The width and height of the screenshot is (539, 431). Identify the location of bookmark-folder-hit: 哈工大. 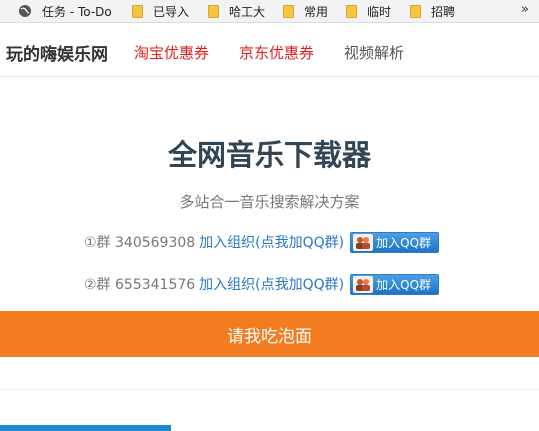
(236, 11).